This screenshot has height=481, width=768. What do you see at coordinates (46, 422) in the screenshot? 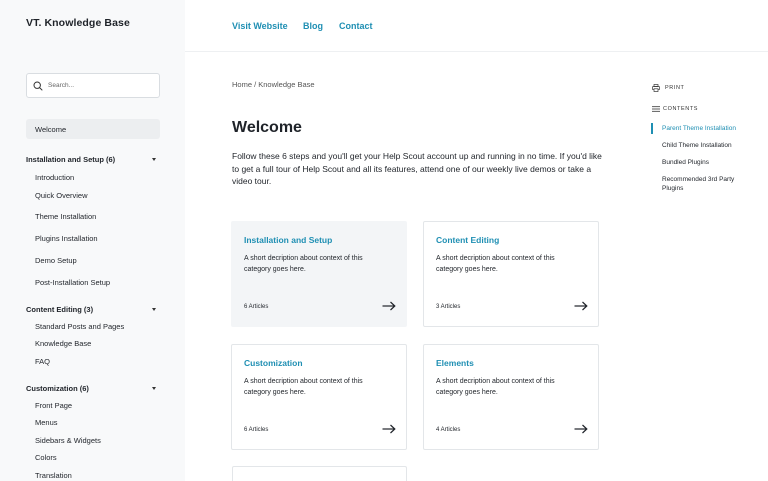
I see `sidebar-item-menus: Menus` at bounding box center [46, 422].